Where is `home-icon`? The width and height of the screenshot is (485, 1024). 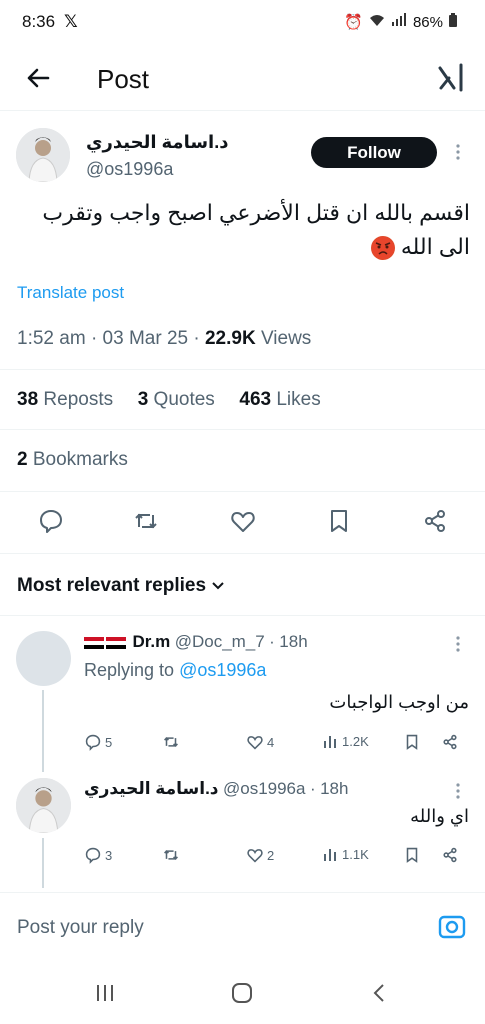 home-icon is located at coordinates (242, 995).